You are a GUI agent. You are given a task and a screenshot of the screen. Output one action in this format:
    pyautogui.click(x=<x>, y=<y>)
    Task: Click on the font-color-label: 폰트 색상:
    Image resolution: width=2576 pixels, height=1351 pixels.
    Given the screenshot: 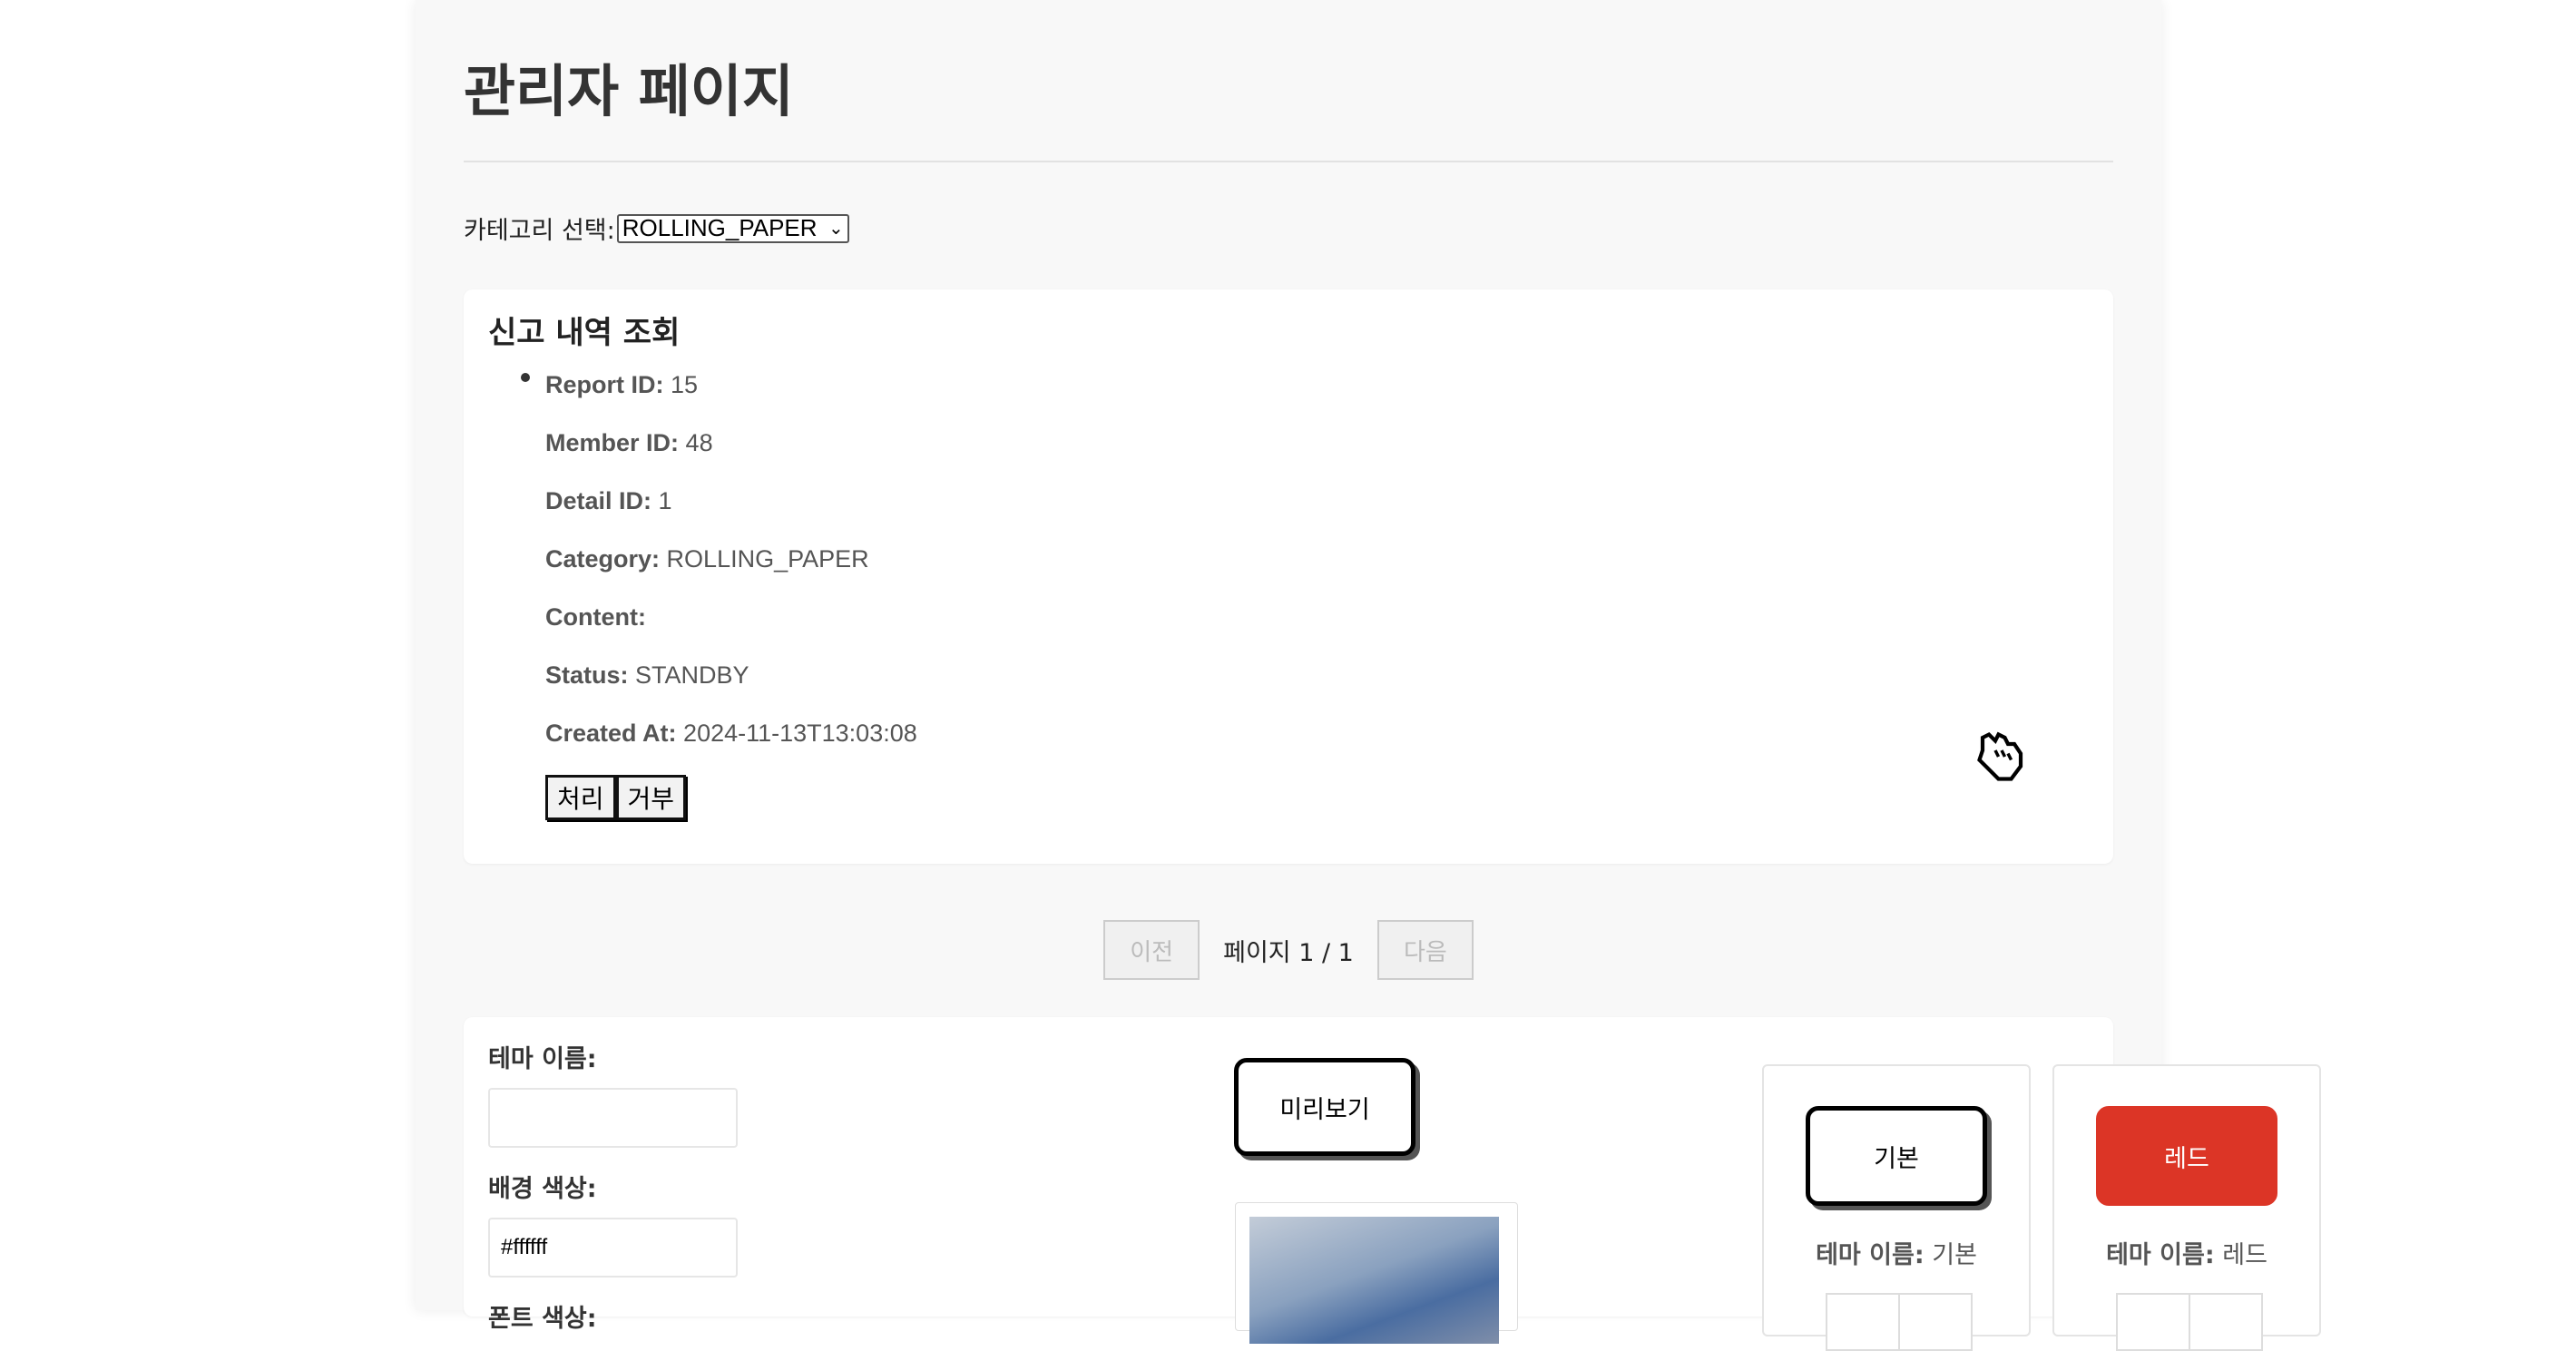 What is the action you would take?
    pyautogui.click(x=542, y=1319)
    